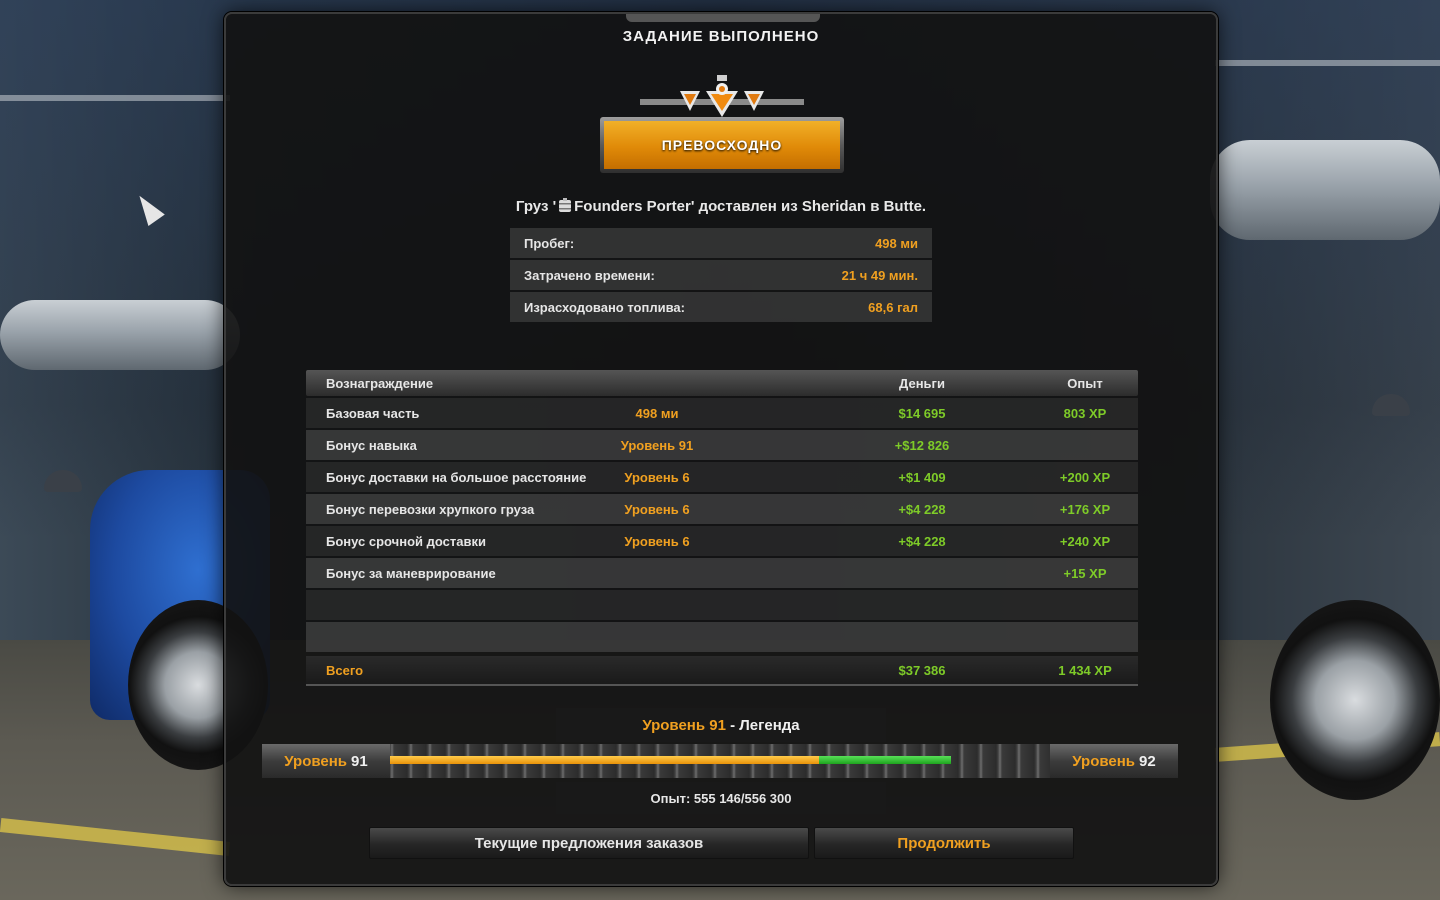 This screenshot has width=1440, height=900. I want to click on reward-xp: 803 XP, so click(1085, 413).